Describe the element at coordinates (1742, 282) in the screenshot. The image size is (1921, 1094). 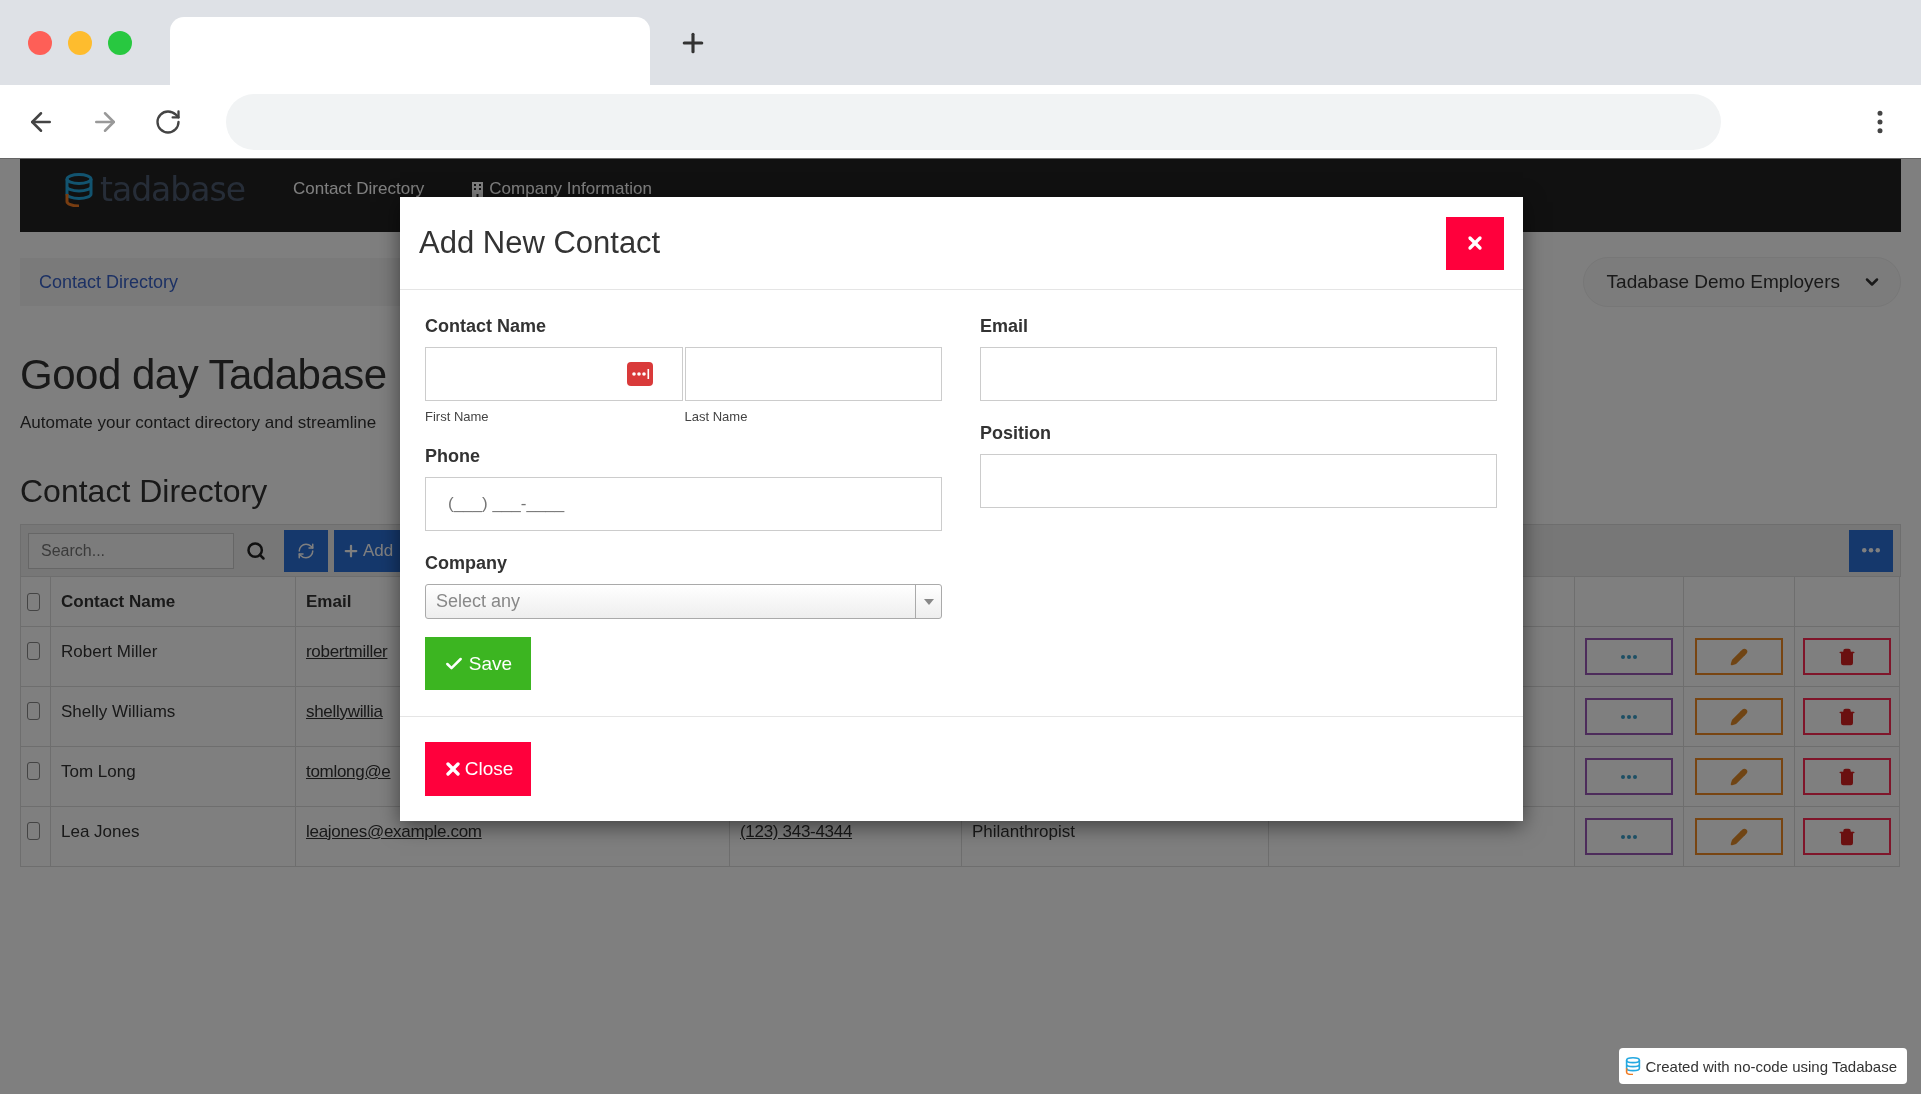
I see `app-switcher: Tadabase Demo Employers` at that location.